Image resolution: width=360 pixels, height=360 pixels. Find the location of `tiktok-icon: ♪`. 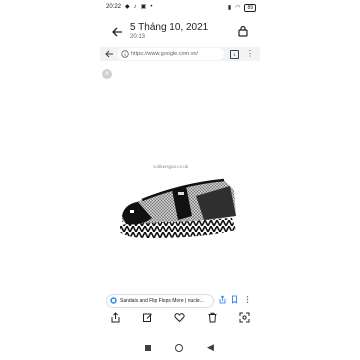

tiktok-icon: ♪ is located at coordinates (135, 7).